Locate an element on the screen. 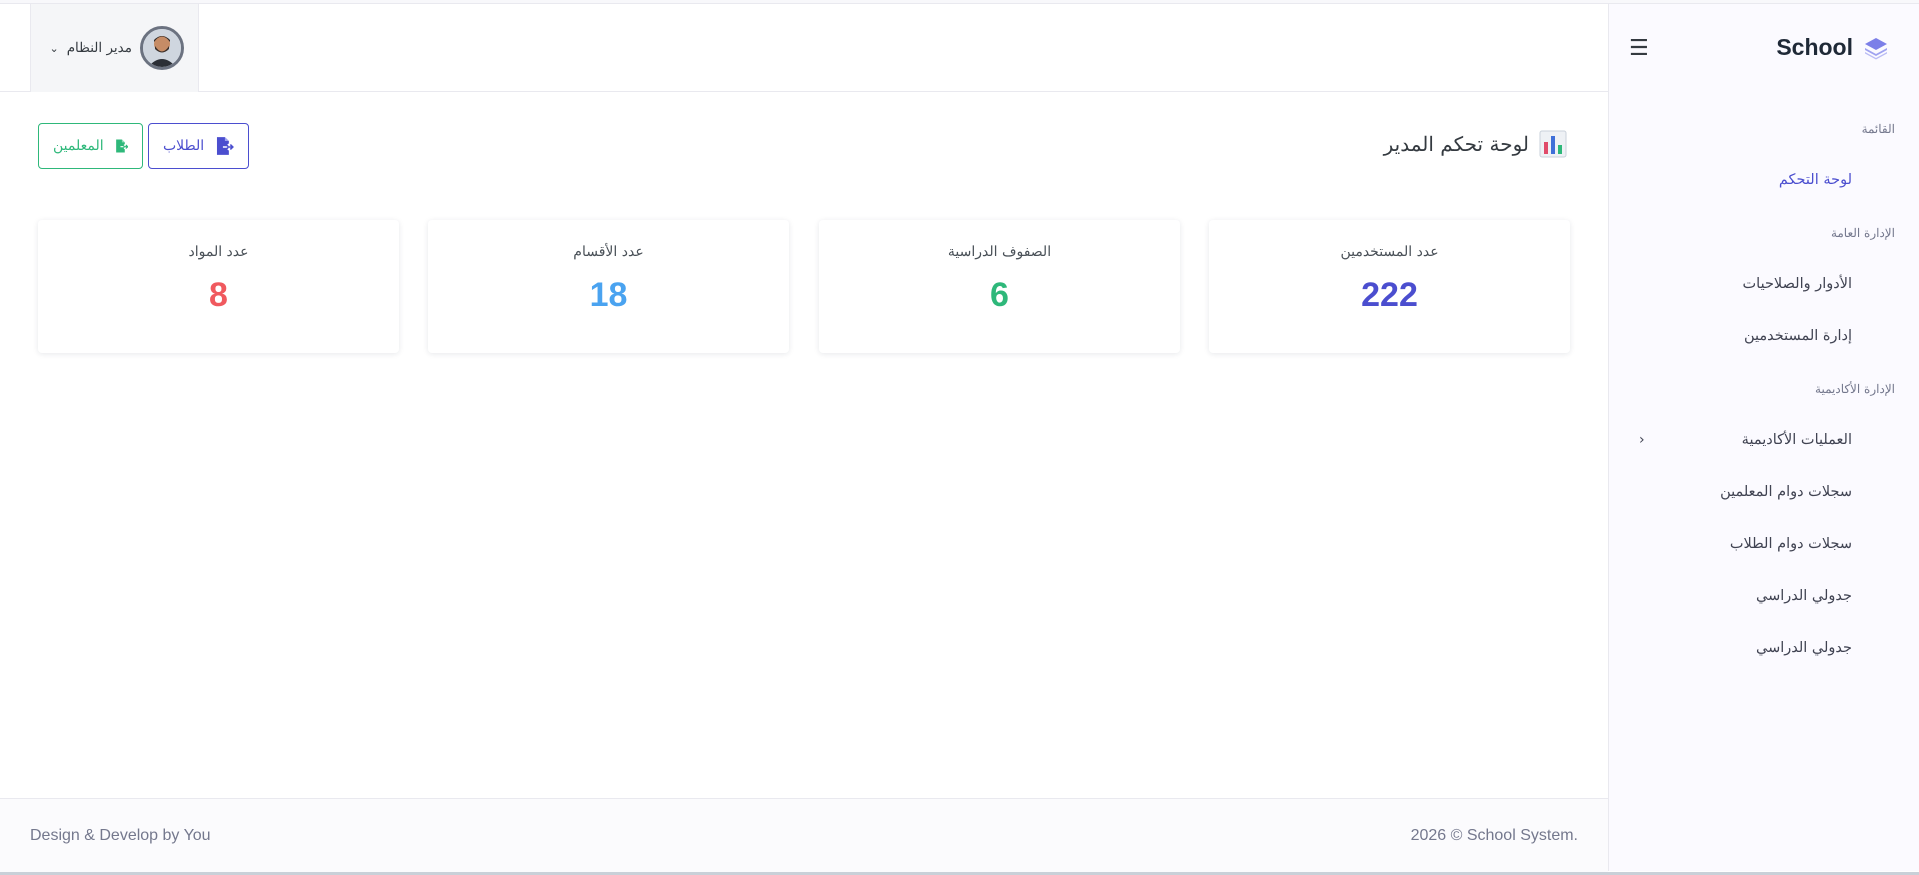 This screenshot has height=875, width=1919. stat-label: عدد المستخدمين is located at coordinates (1389, 252).